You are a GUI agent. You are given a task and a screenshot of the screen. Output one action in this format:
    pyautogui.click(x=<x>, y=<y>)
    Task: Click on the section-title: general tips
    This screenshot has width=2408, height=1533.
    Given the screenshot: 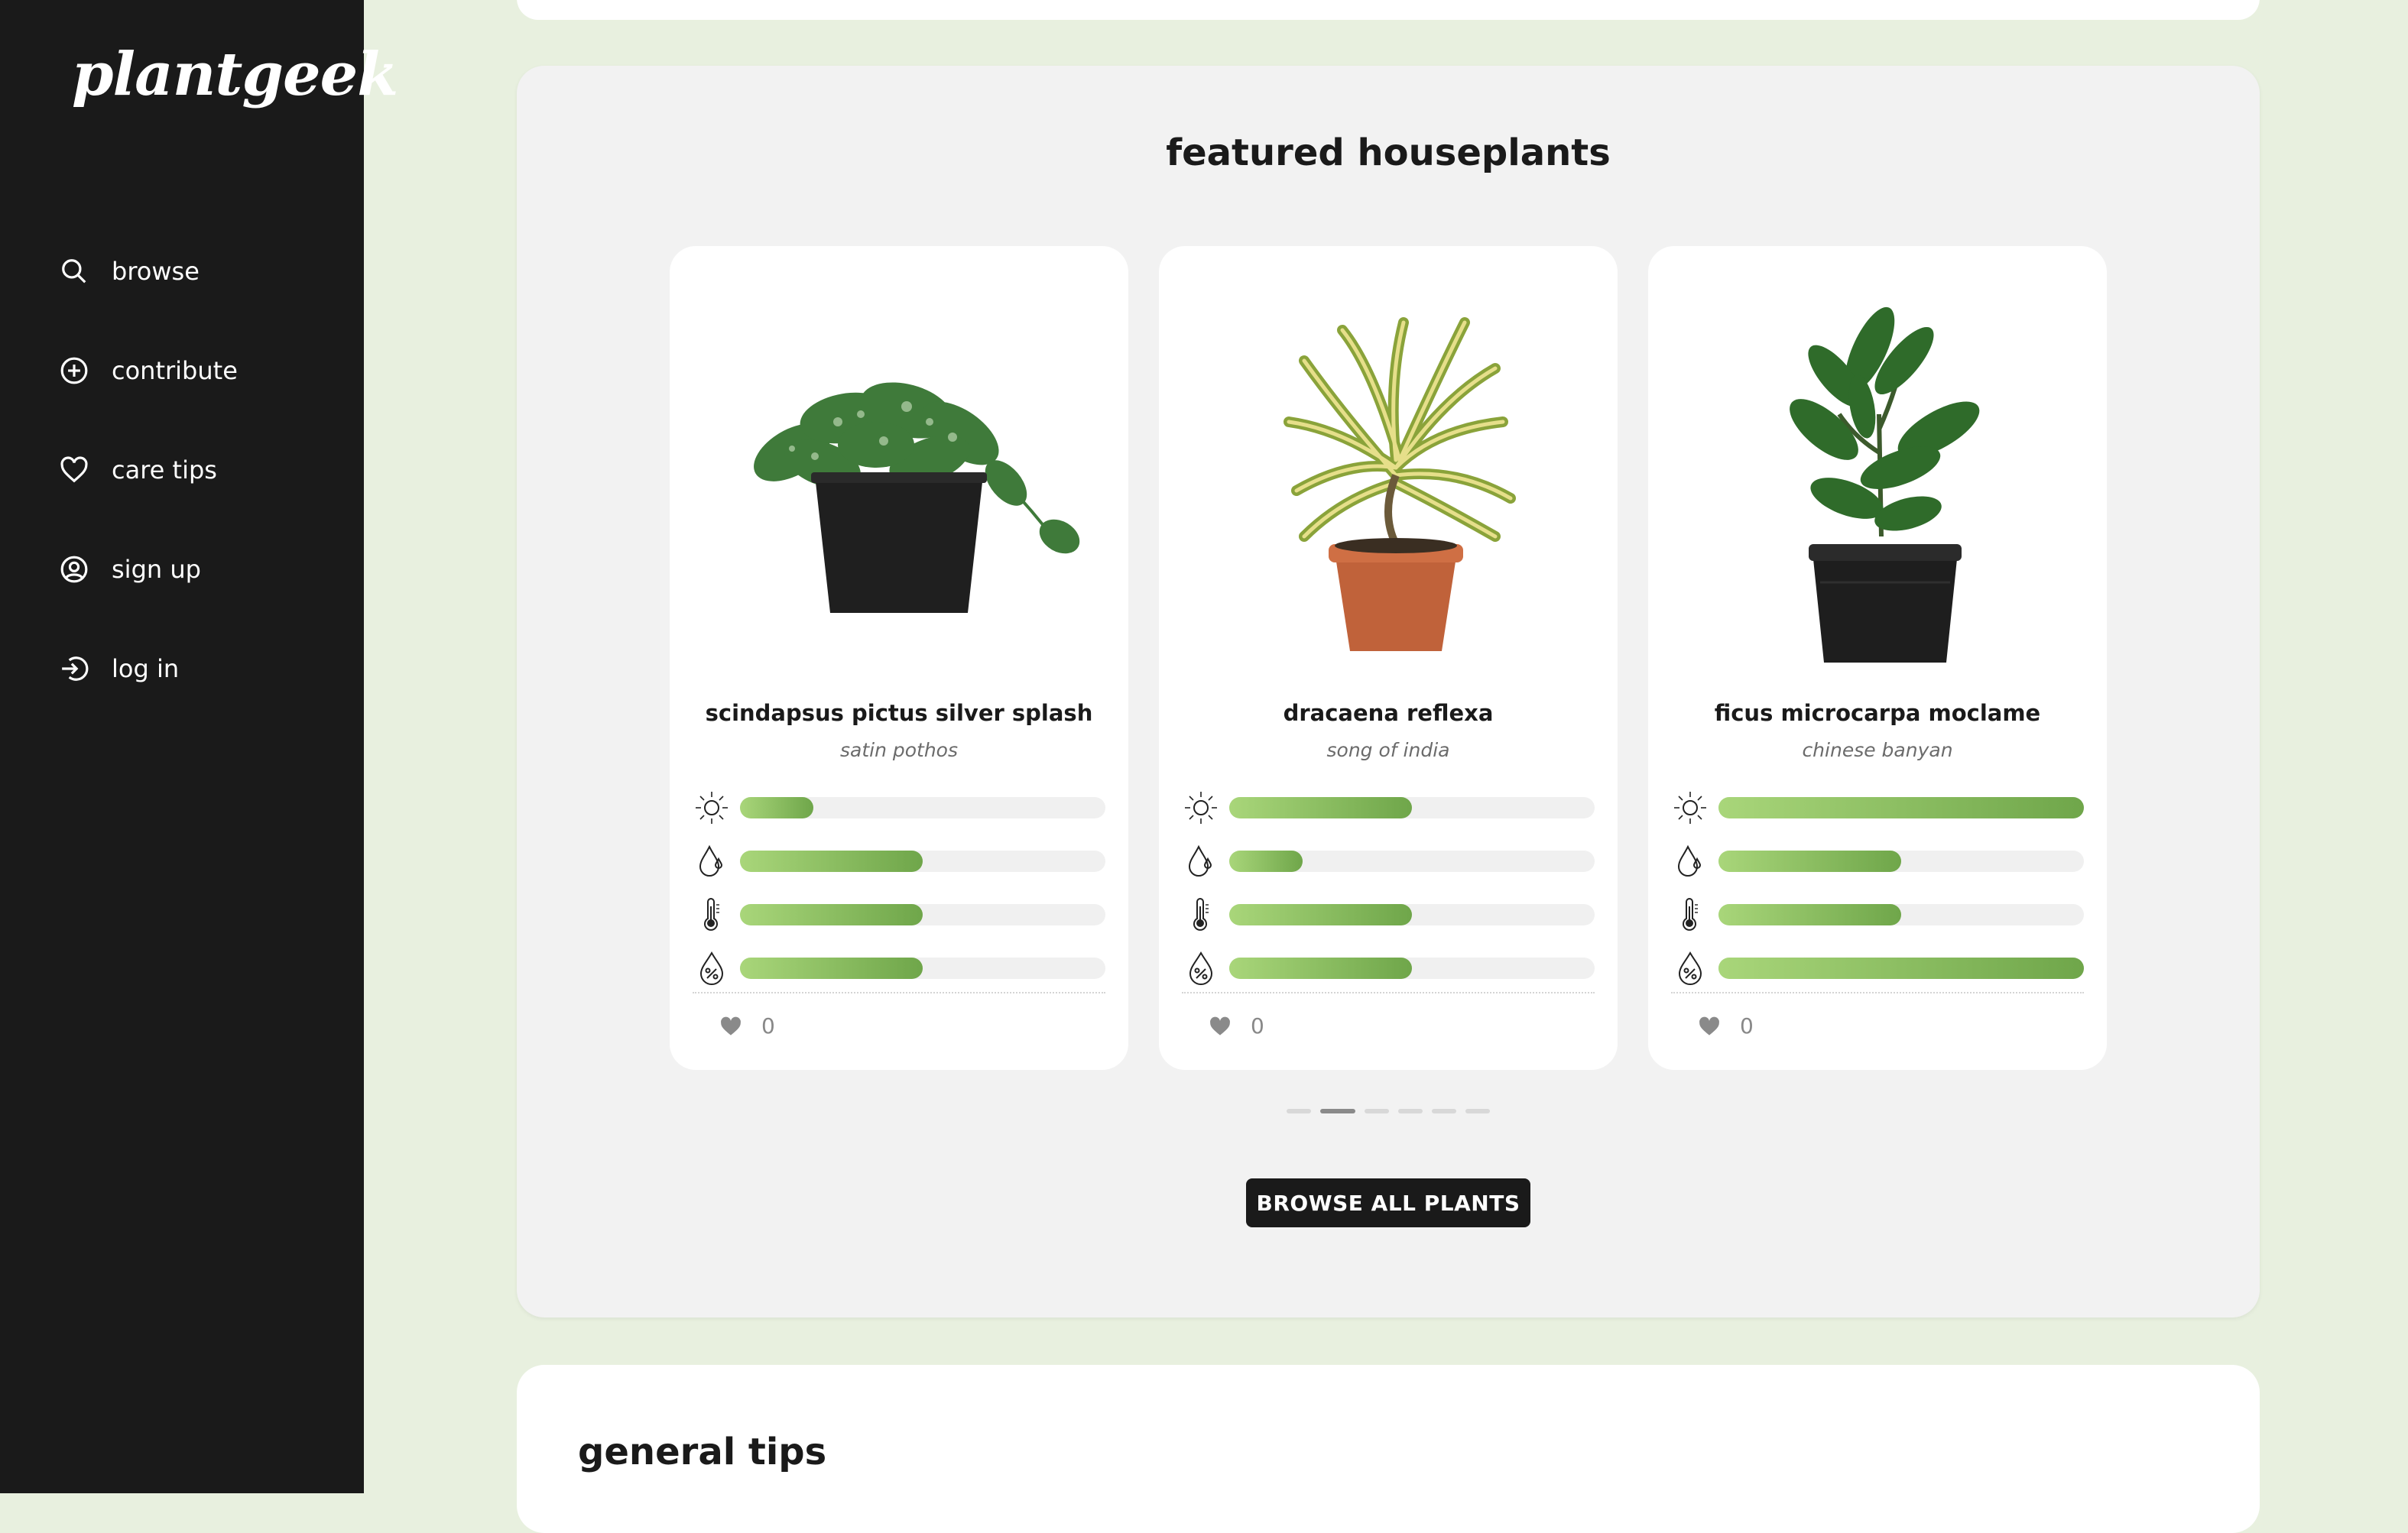 What is the action you would take?
    pyautogui.click(x=703, y=1452)
    